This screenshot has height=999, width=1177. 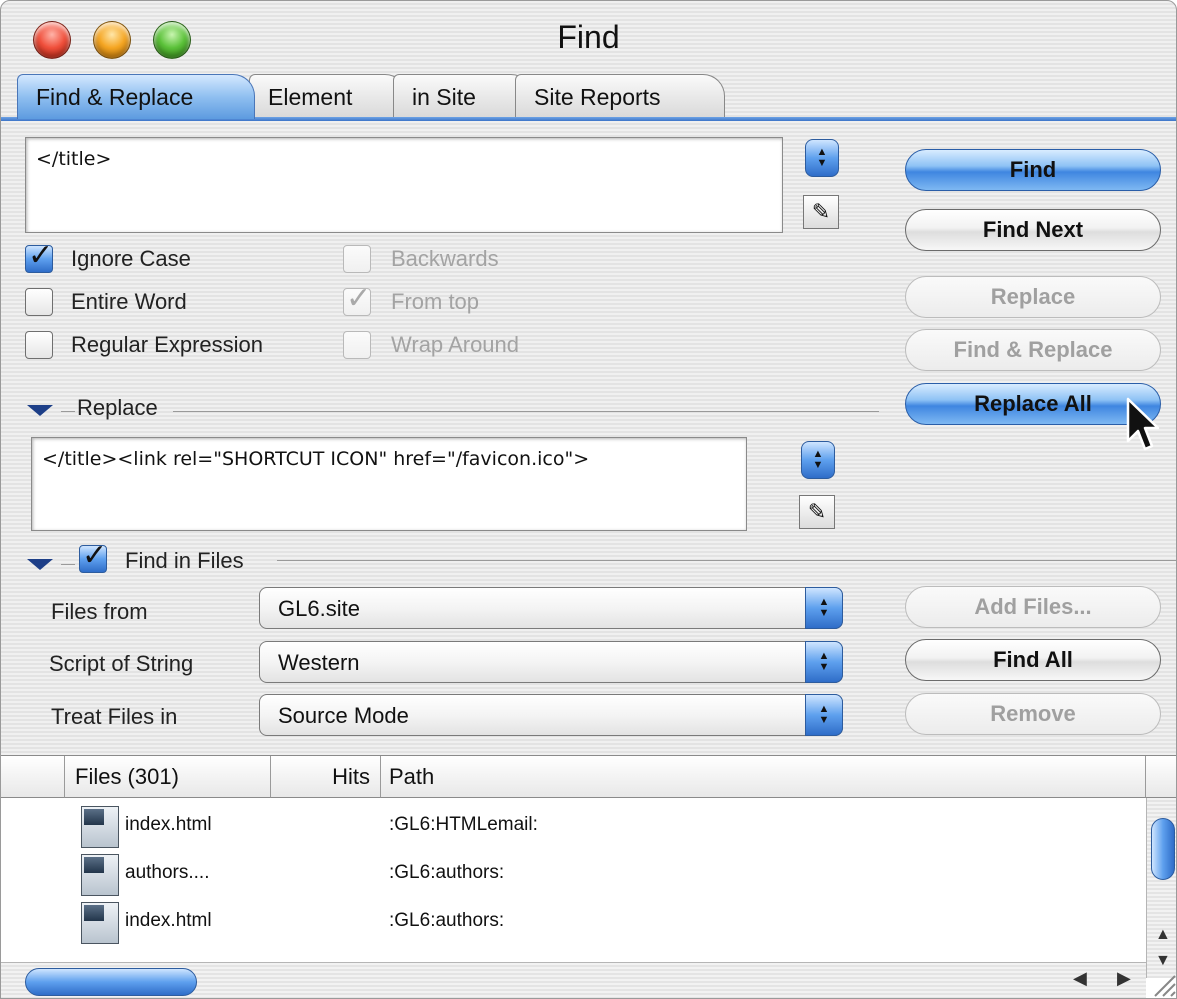 I want to click on entire-word-checkbox, so click(x=39, y=302).